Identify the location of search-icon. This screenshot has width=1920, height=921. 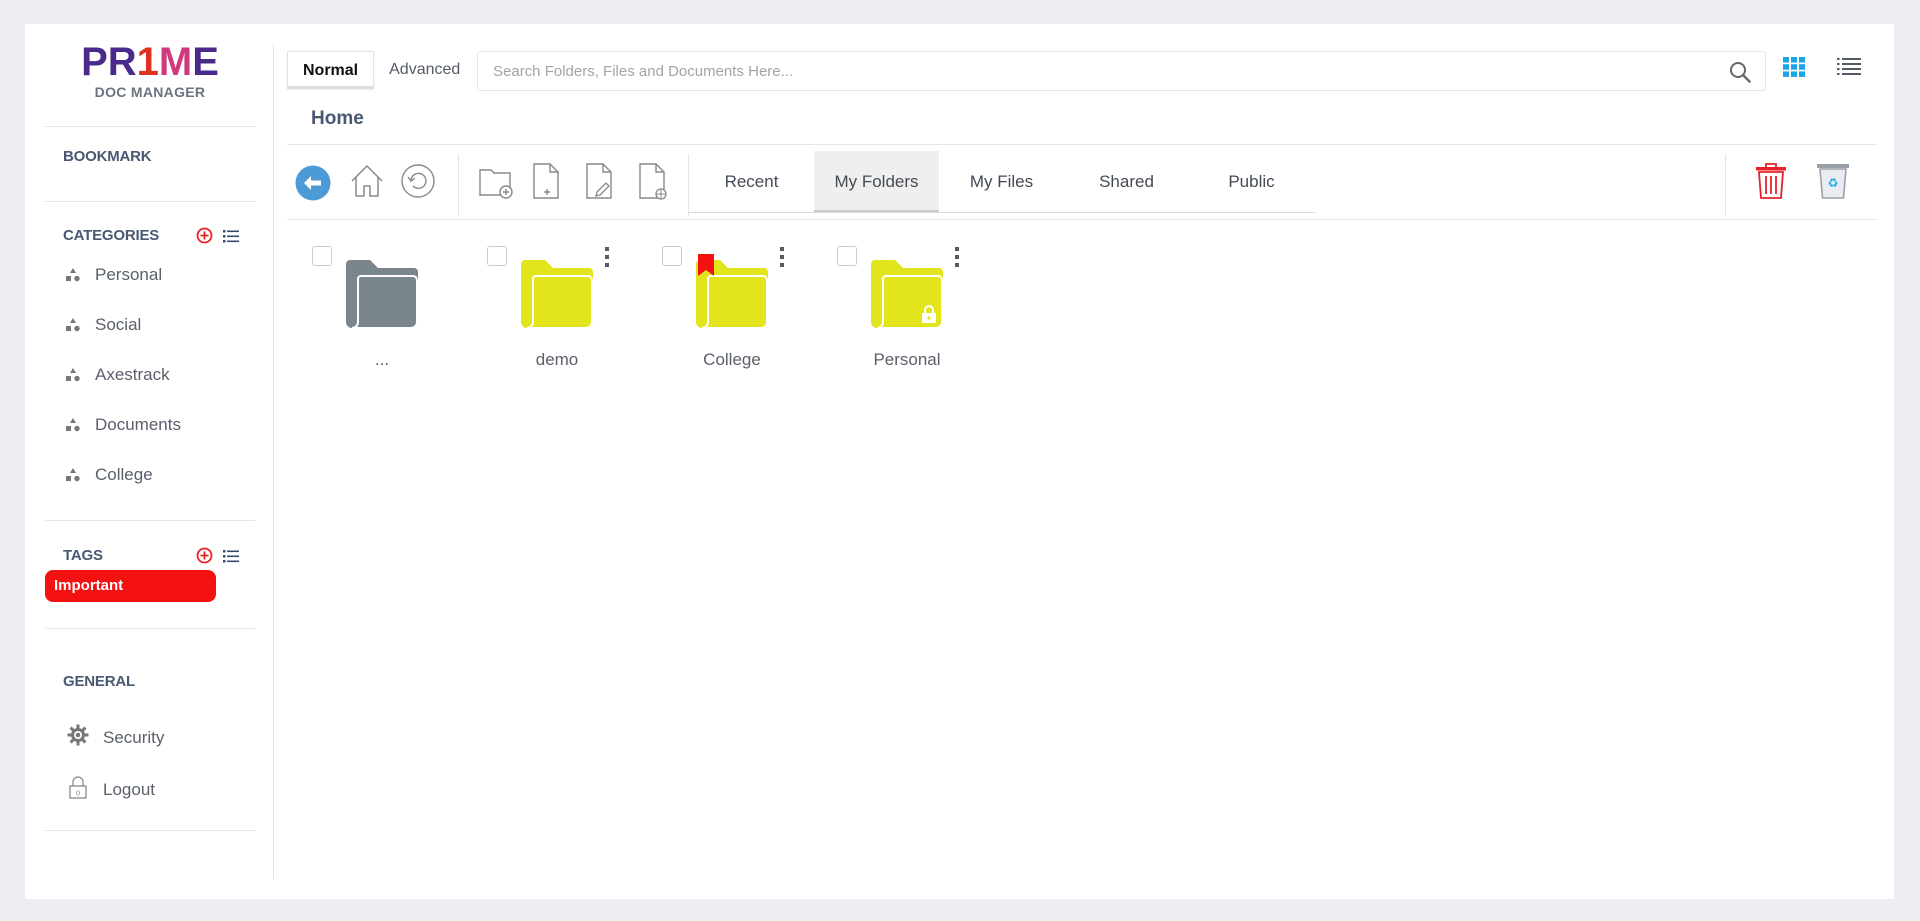
(1740, 74).